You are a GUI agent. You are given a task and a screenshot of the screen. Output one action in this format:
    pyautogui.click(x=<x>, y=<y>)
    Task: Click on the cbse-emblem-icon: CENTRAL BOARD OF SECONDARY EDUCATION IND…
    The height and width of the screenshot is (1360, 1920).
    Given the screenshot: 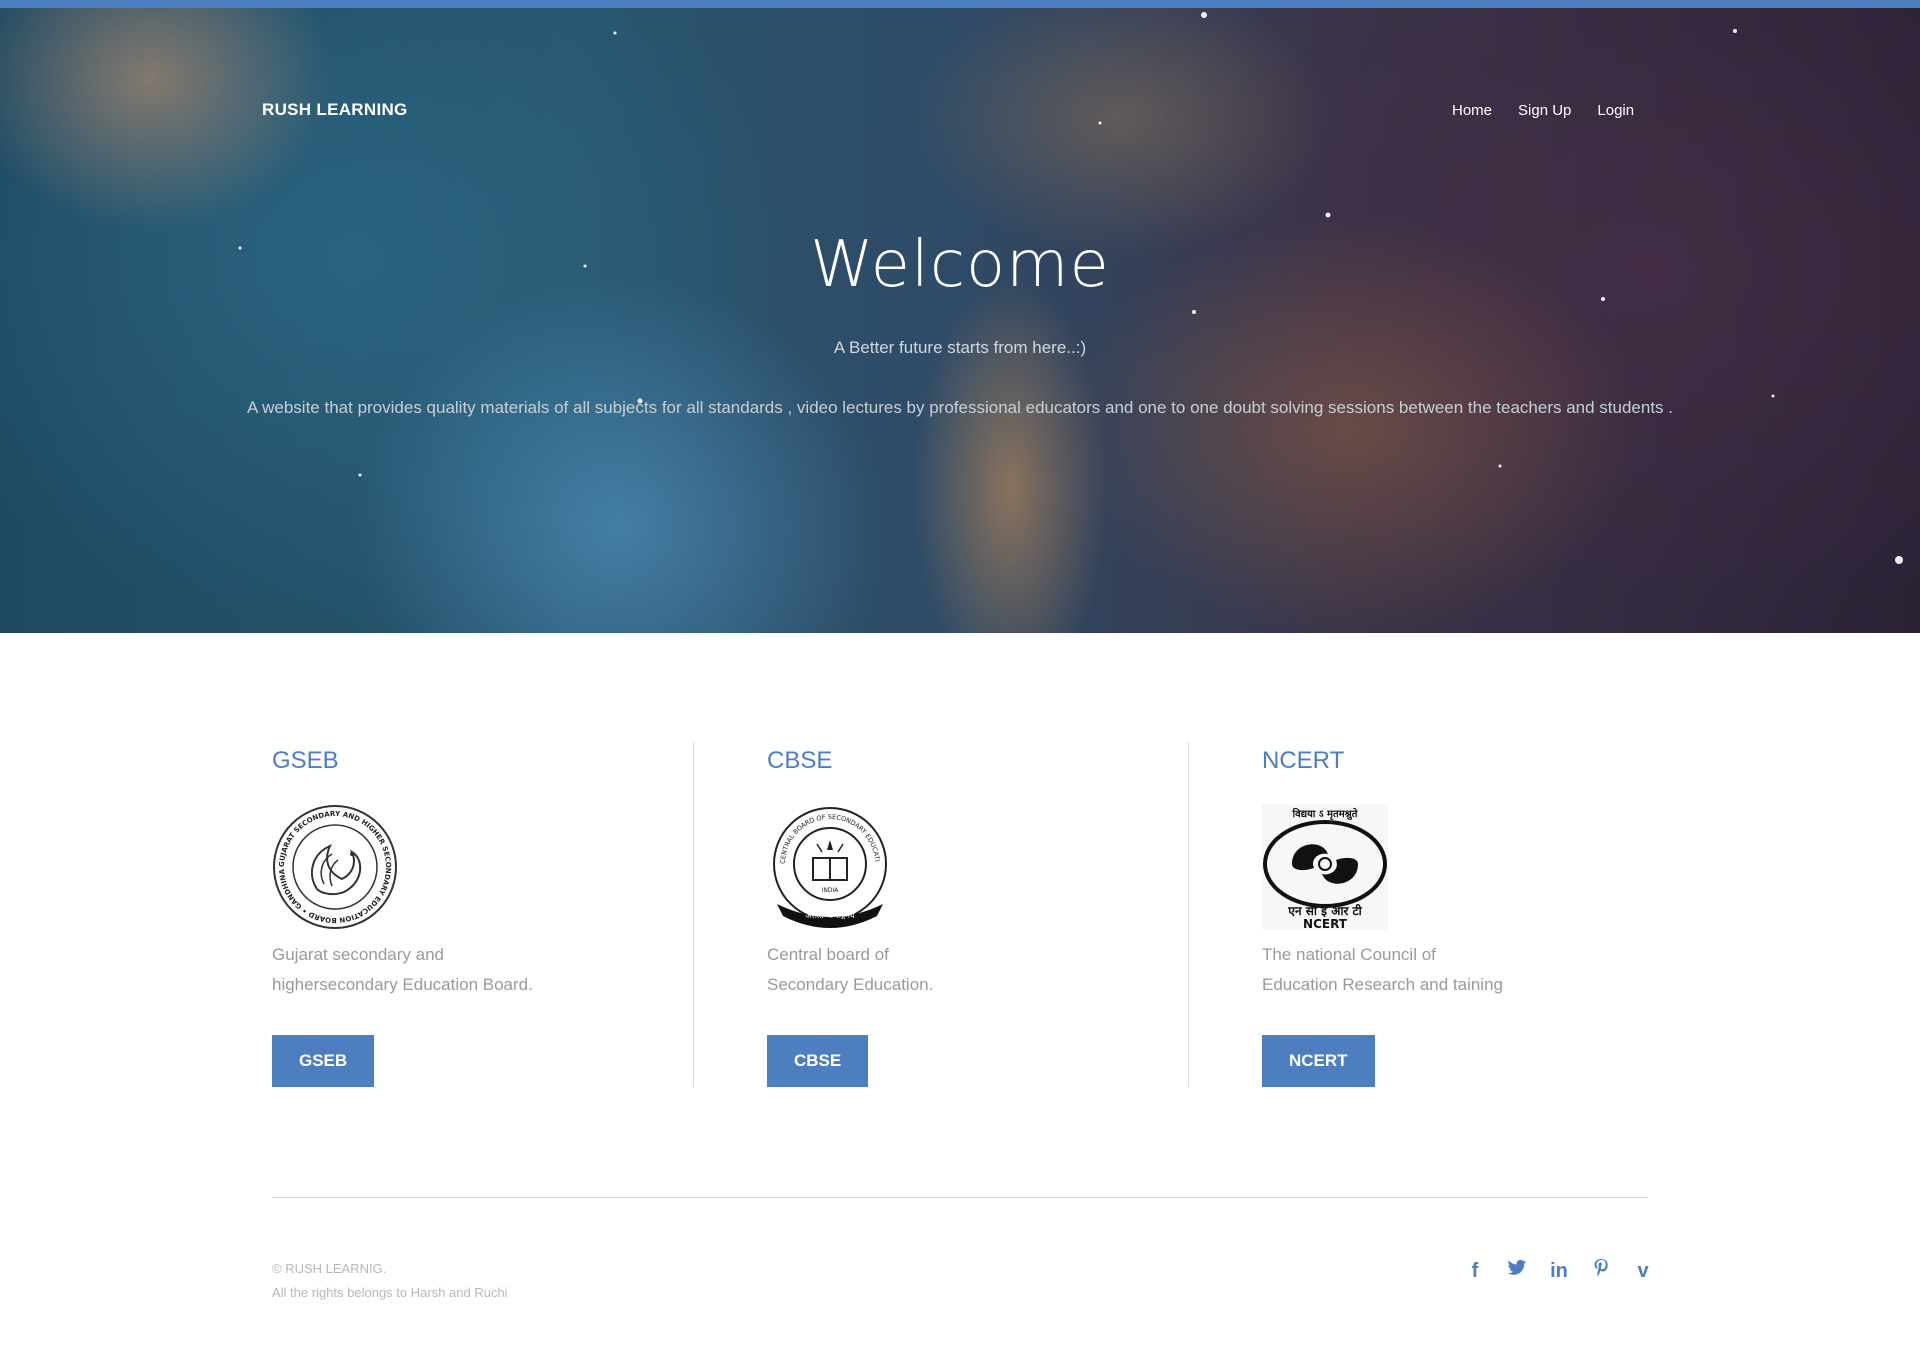 What is the action you would take?
    pyautogui.click(x=827, y=866)
    